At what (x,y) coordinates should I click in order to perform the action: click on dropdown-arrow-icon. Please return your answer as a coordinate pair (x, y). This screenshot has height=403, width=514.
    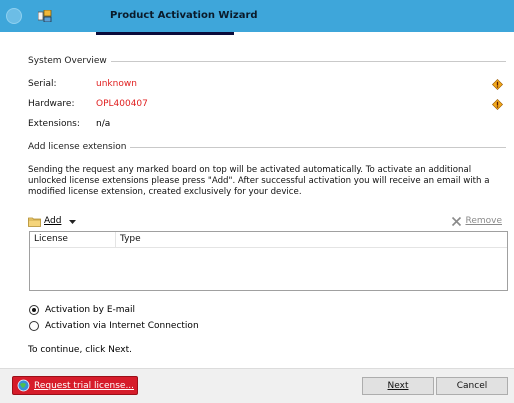
    Looking at the image, I should click on (72, 221).